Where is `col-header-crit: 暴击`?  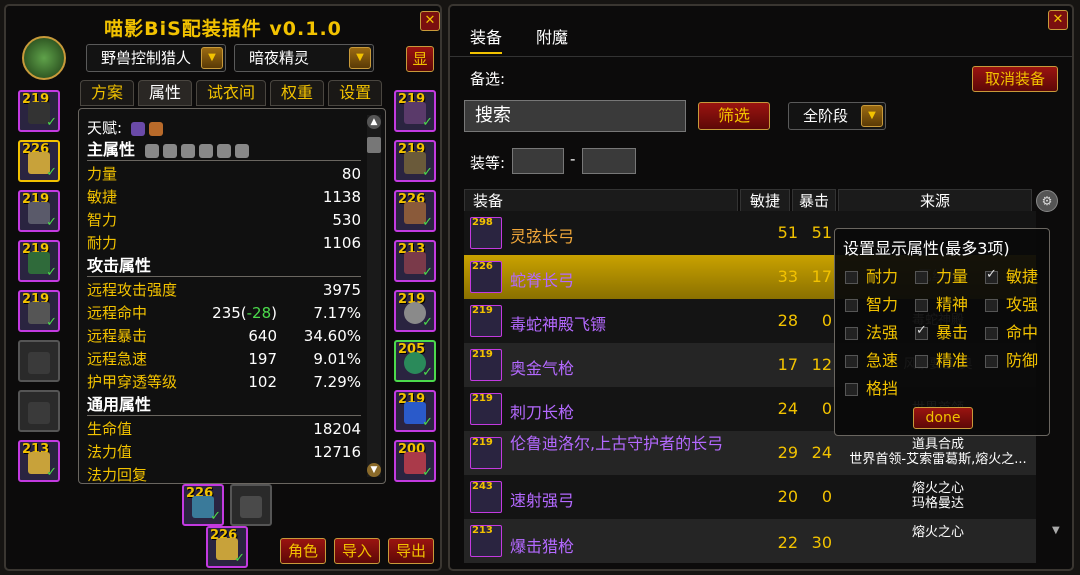
col-header-crit: 暴击 is located at coordinates (814, 201).